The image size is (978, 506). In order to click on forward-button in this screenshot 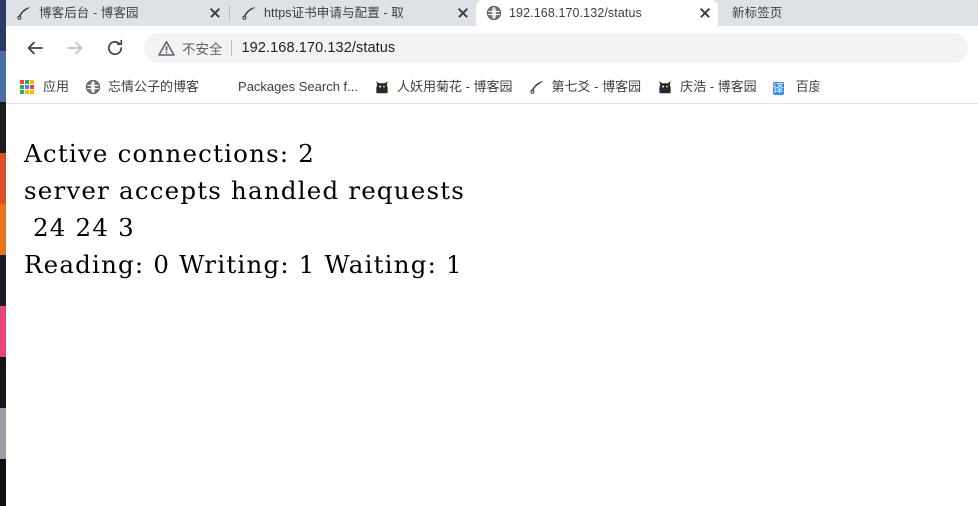, I will do `click(75, 48)`.